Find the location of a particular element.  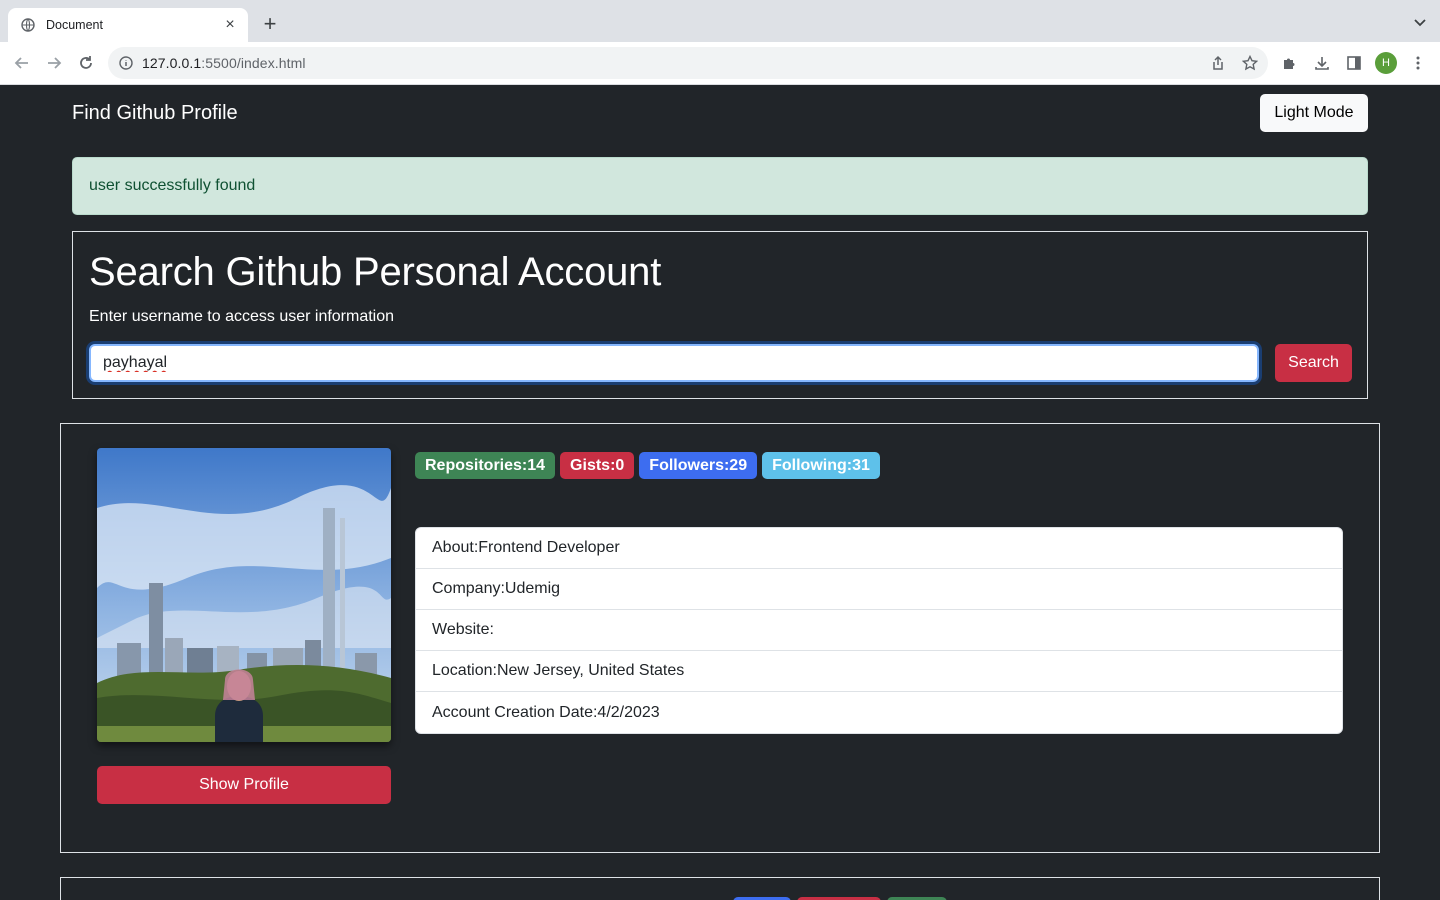

forward-arrow-icon is located at coordinates (54, 63).